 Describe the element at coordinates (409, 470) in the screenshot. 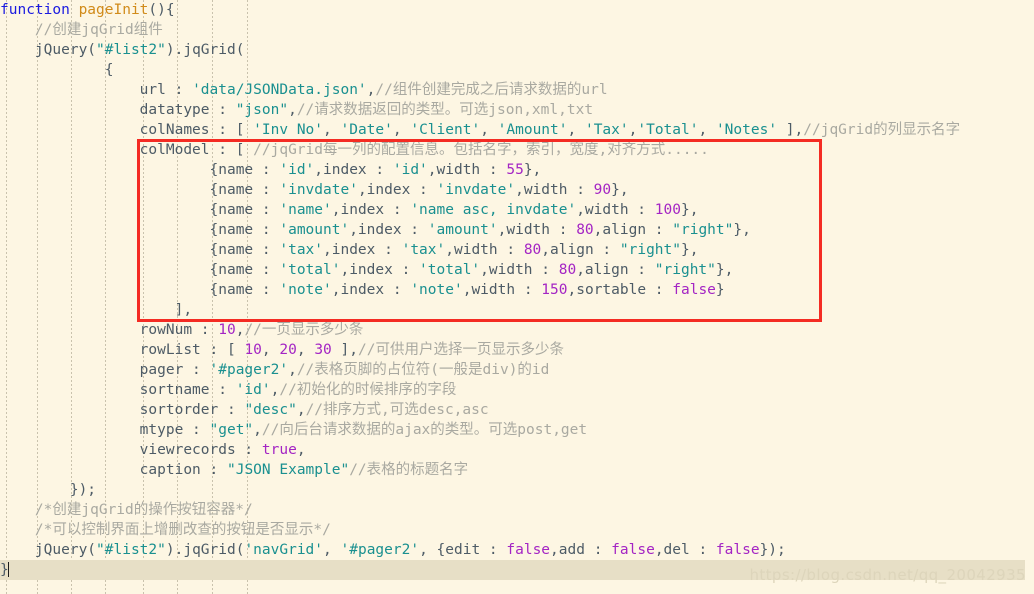

I see `code-token: //表格的标题名字` at that location.